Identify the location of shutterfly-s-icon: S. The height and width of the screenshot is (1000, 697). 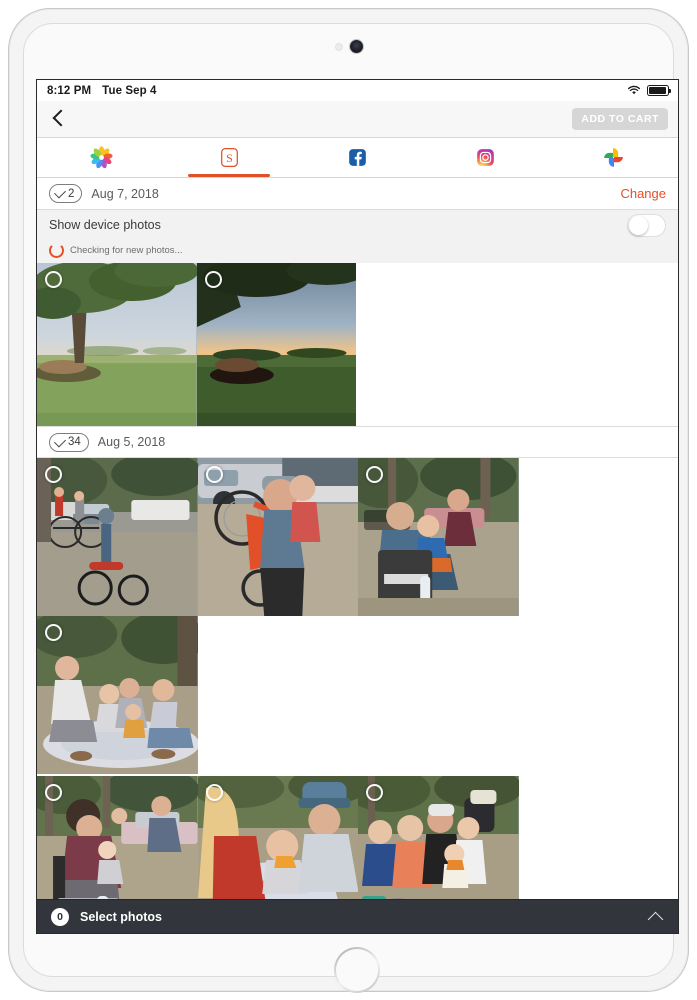
(229, 157).